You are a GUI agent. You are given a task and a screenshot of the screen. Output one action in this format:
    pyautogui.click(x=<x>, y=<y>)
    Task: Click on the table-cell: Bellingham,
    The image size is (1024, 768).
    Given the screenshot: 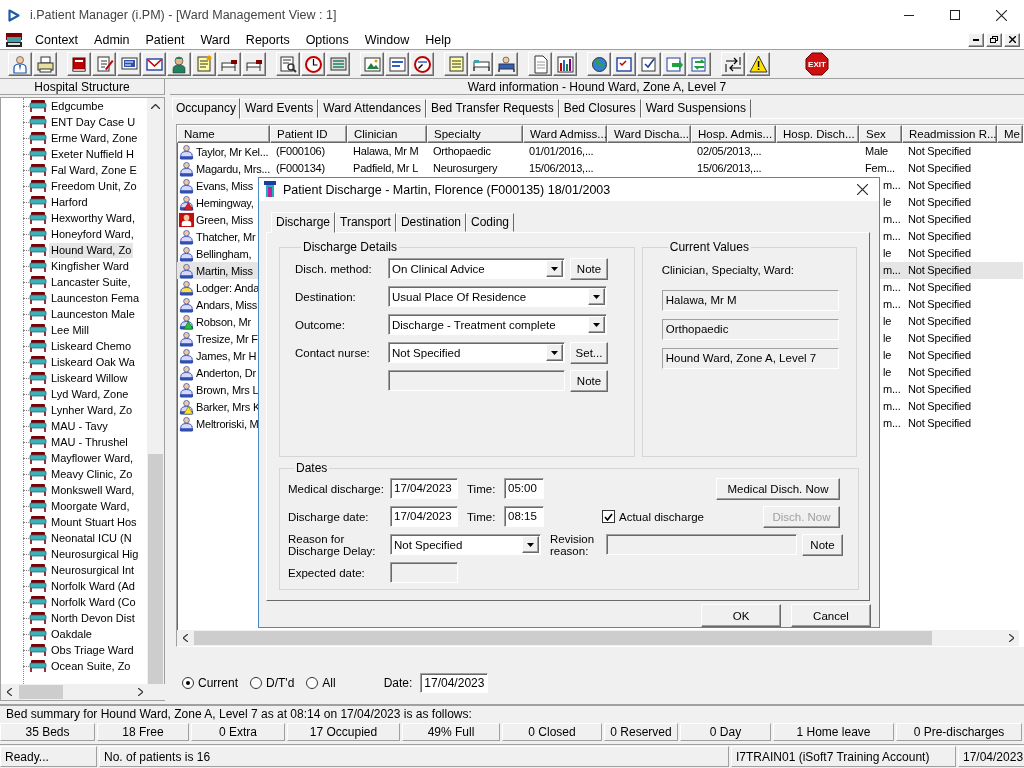 What is the action you would take?
    pyautogui.click(x=224, y=254)
    